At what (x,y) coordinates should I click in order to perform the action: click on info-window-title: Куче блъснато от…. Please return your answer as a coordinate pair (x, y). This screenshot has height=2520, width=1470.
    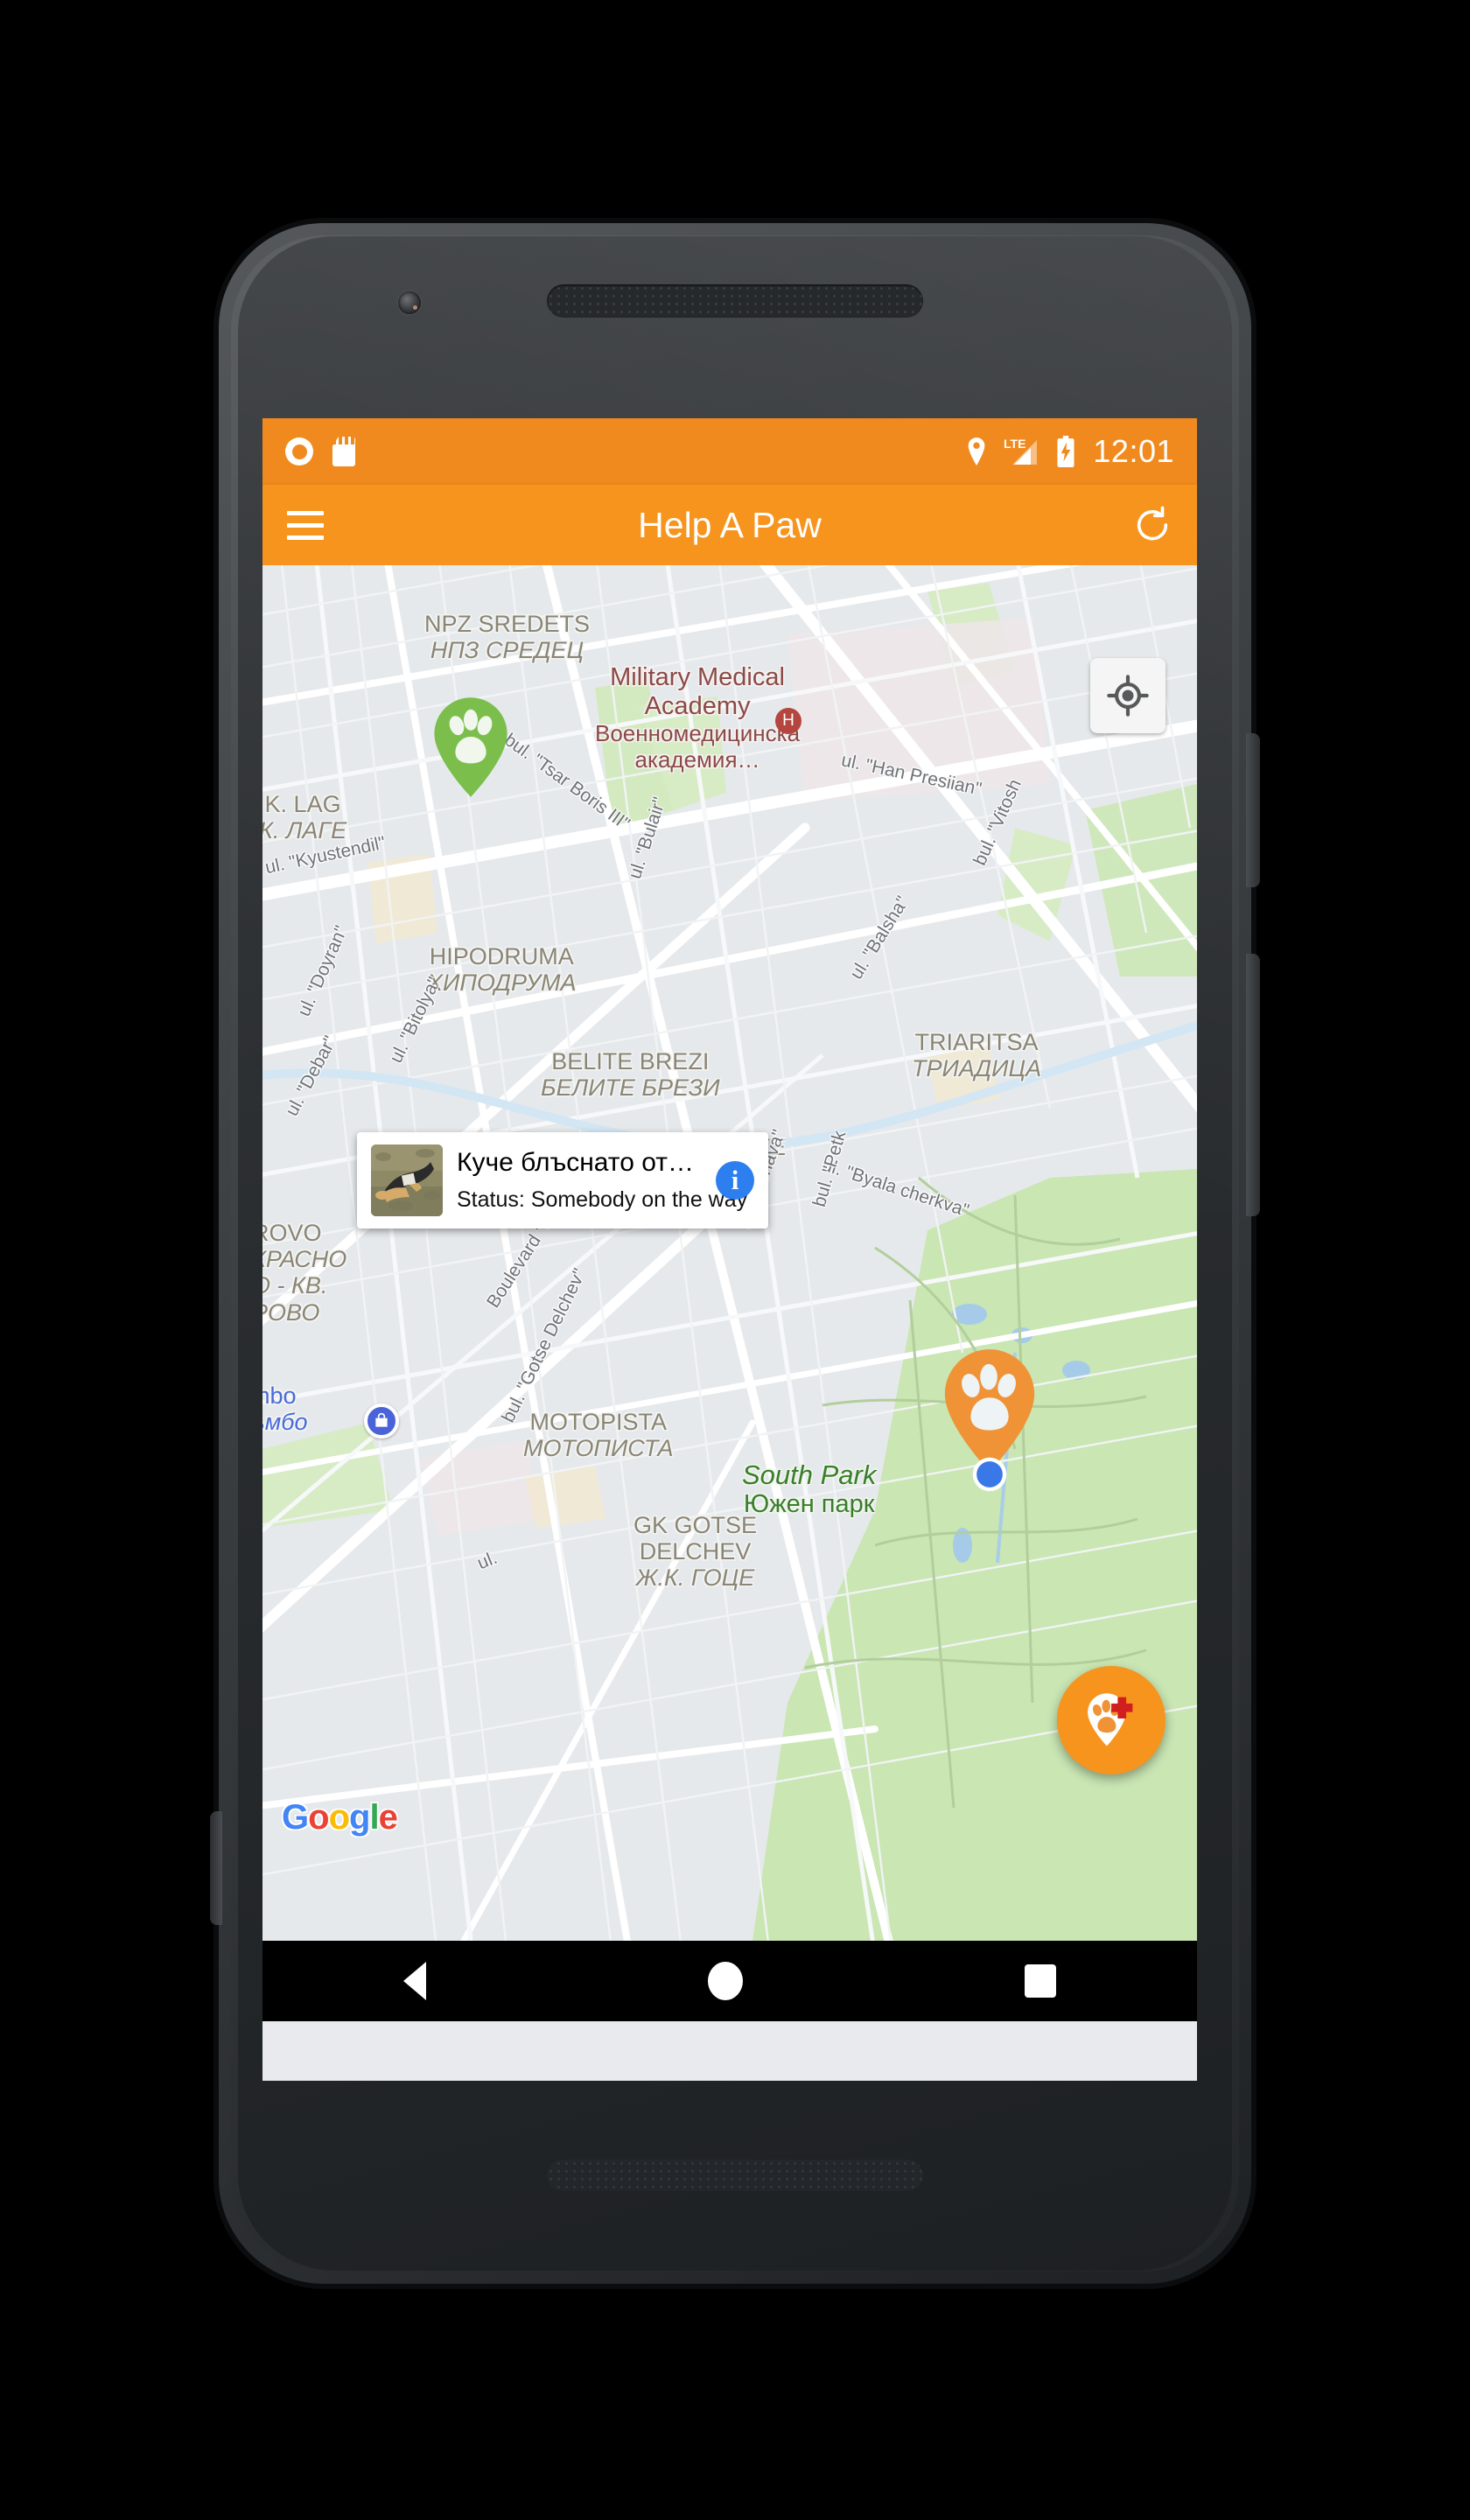
    Looking at the image, I should click on (575, 1162).